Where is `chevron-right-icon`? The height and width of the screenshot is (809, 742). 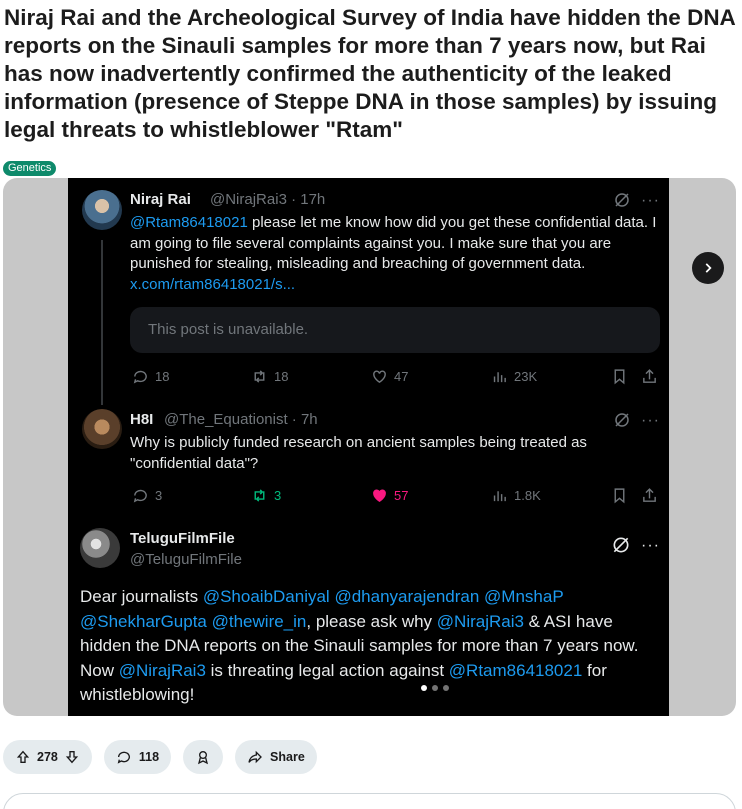
chevron-right-icon is located at coordinates (708, 268).